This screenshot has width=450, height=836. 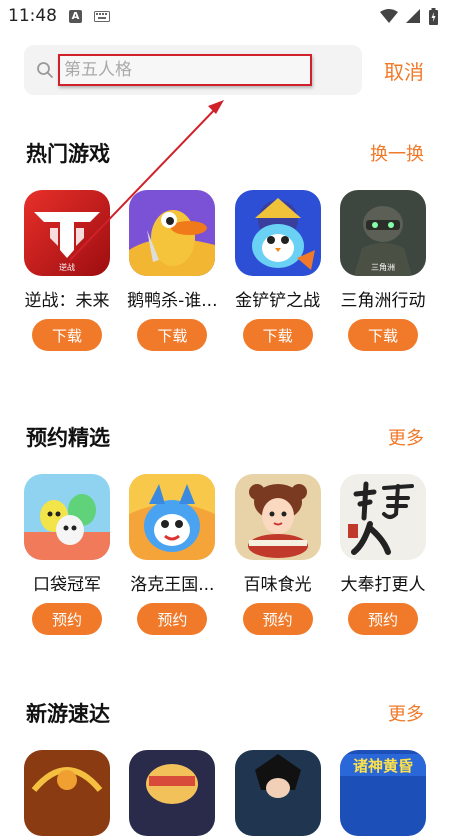 What do you see at coordinates (67, 585) in the screenshot?
I see `game-name: 口袋冠军` at bounding box center [67, 585].